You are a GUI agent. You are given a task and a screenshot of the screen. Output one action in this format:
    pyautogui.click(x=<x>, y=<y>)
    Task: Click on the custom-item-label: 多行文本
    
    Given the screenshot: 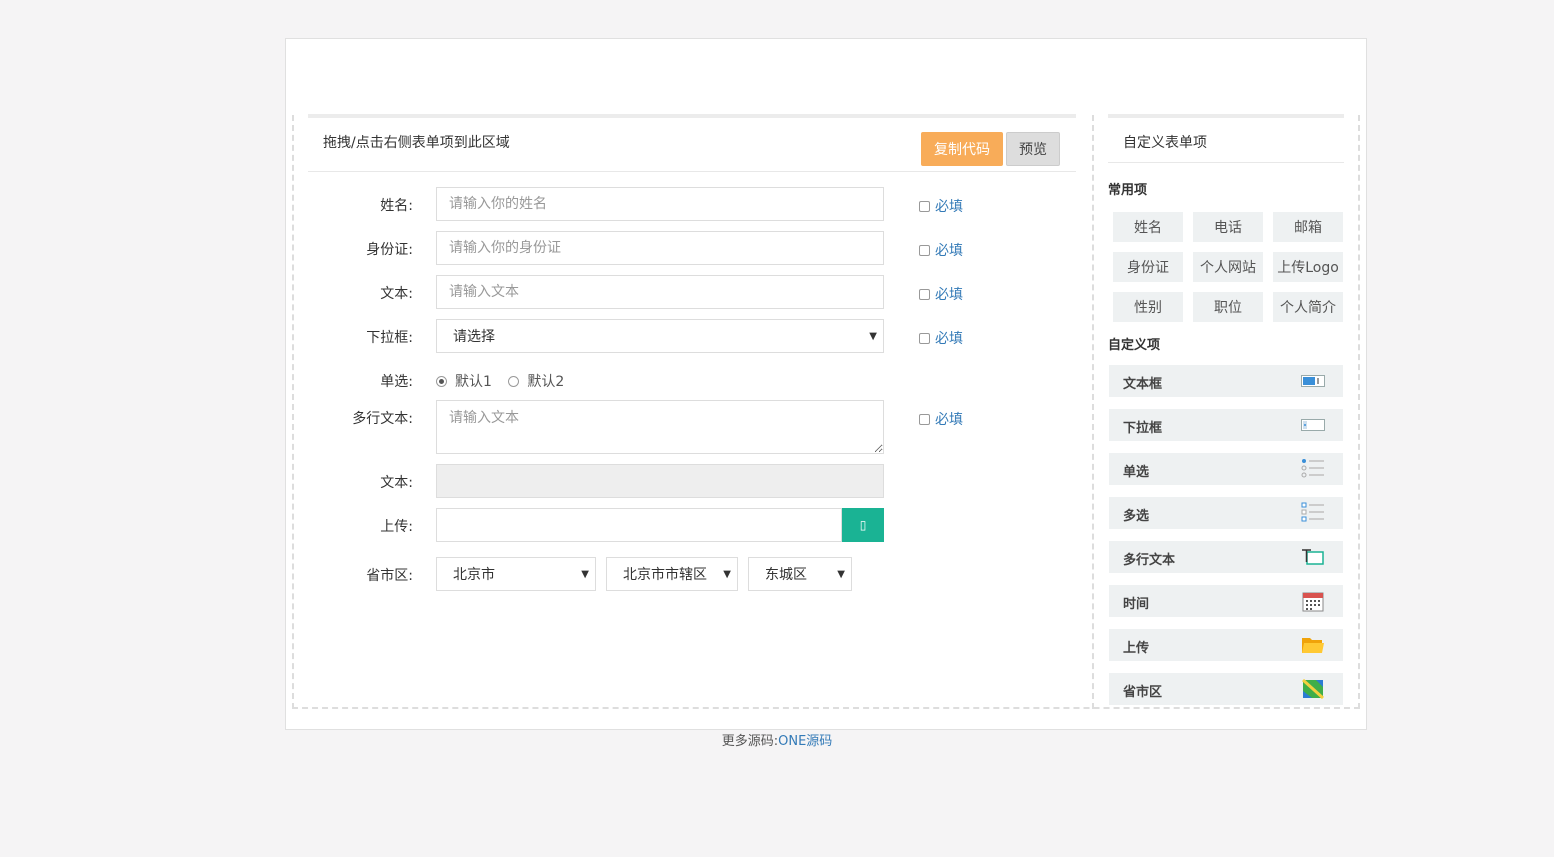 What is the action you would take?
    pyautogui.click(x=1149, y=560)
    